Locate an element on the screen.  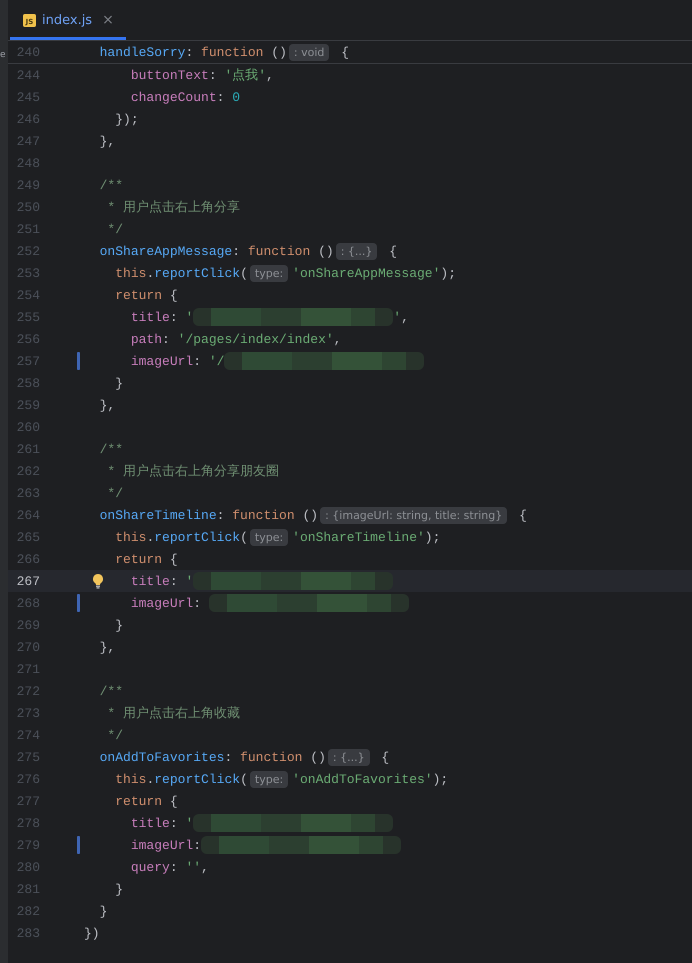
string-literal: '/ is located at coordinates (216, 361).